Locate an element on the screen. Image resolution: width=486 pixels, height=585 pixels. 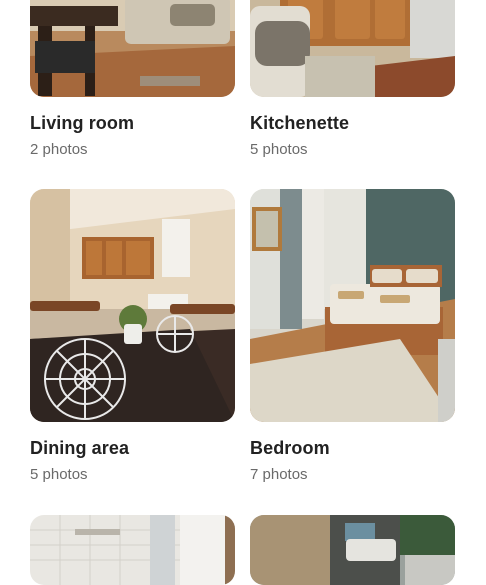
room-label: Bedroom is located at coordinates (290, 448).